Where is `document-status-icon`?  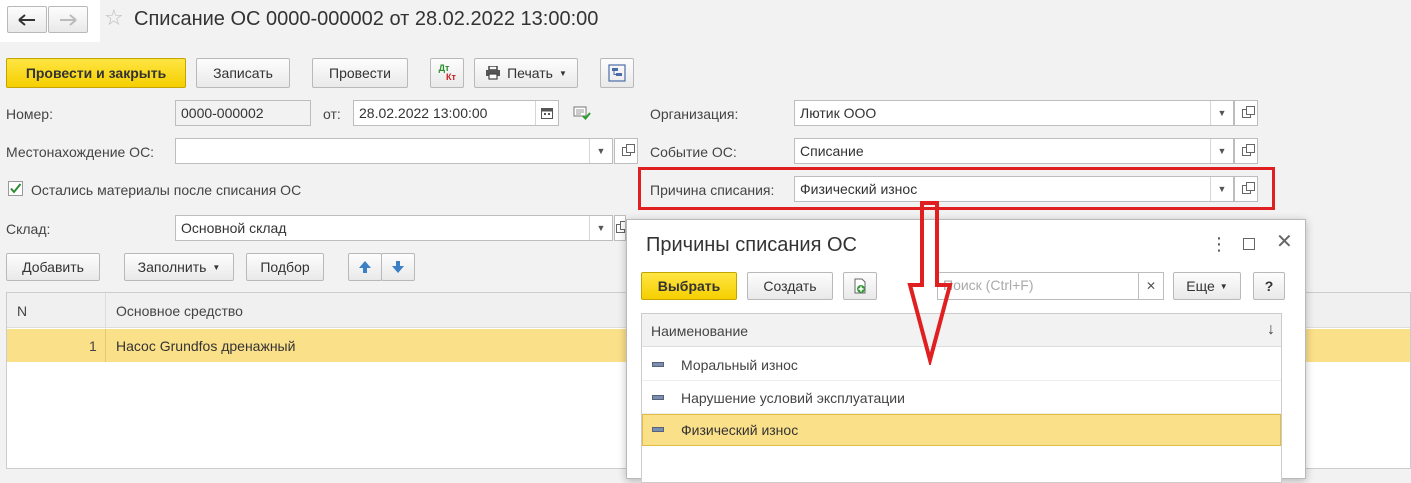 document-status-icon is located at coordinates (582, 114).